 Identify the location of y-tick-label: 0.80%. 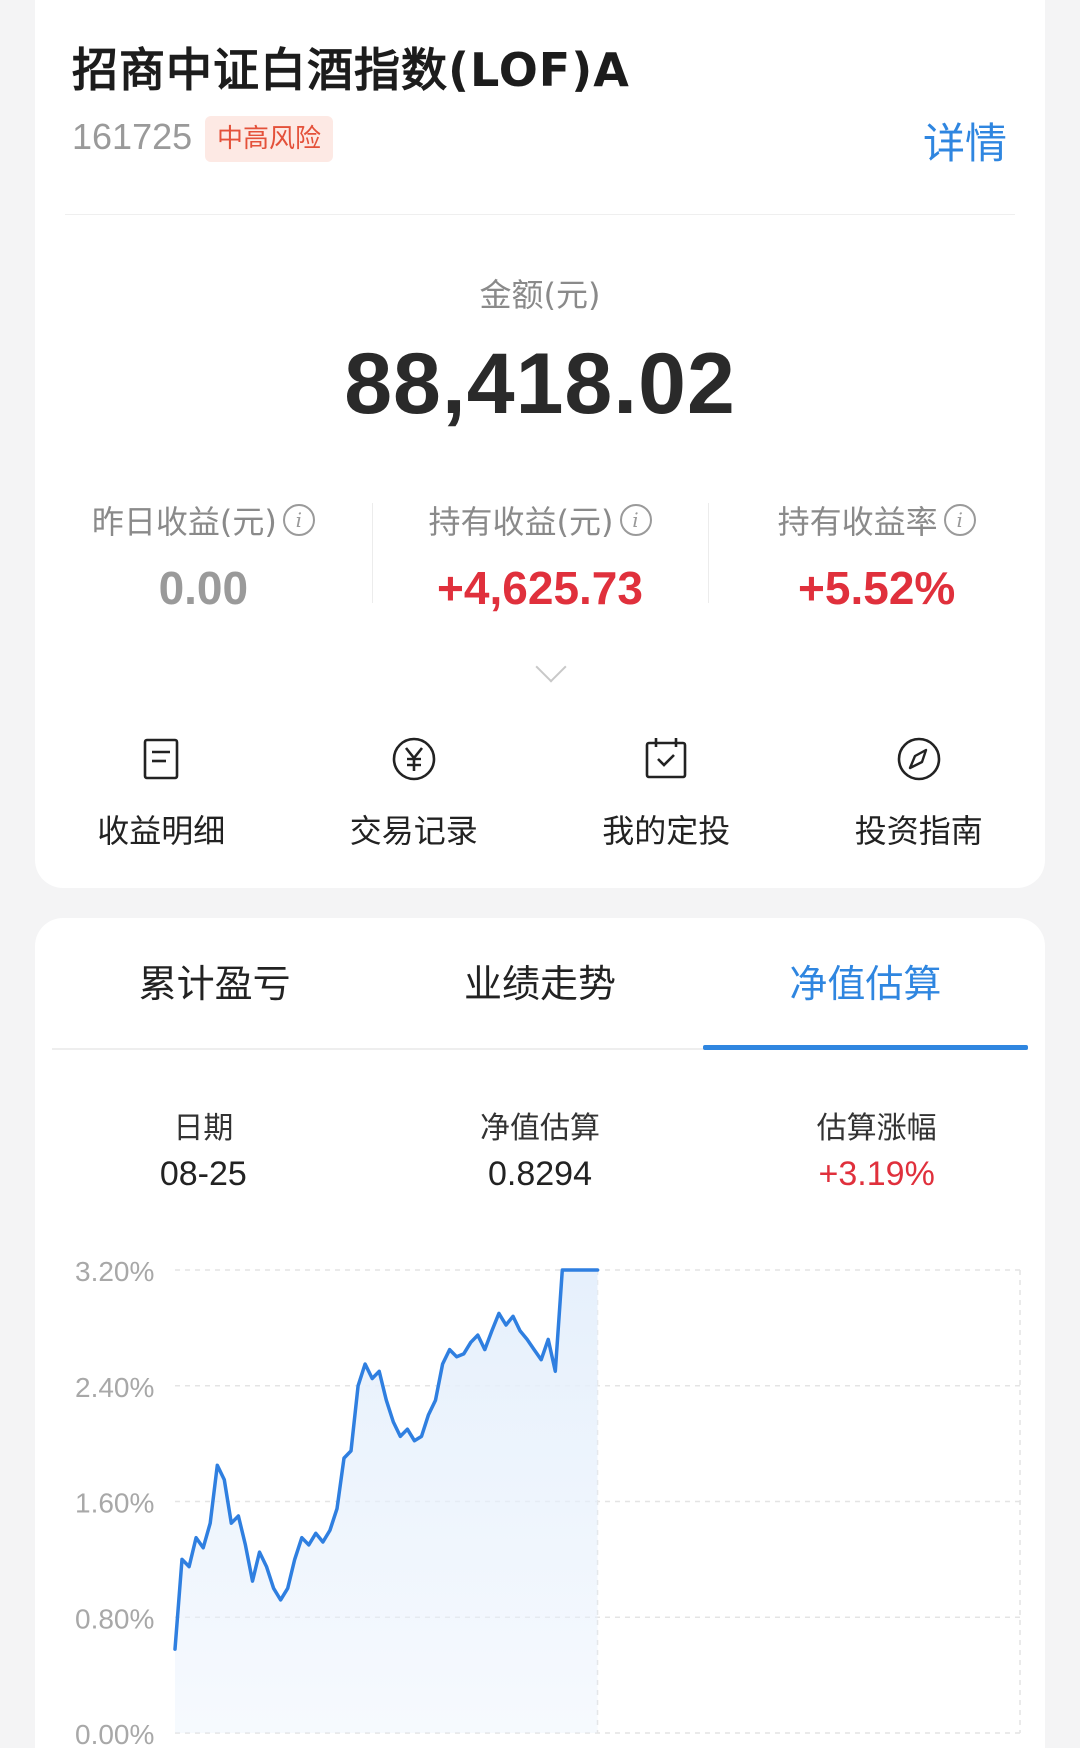
(114, 1618).